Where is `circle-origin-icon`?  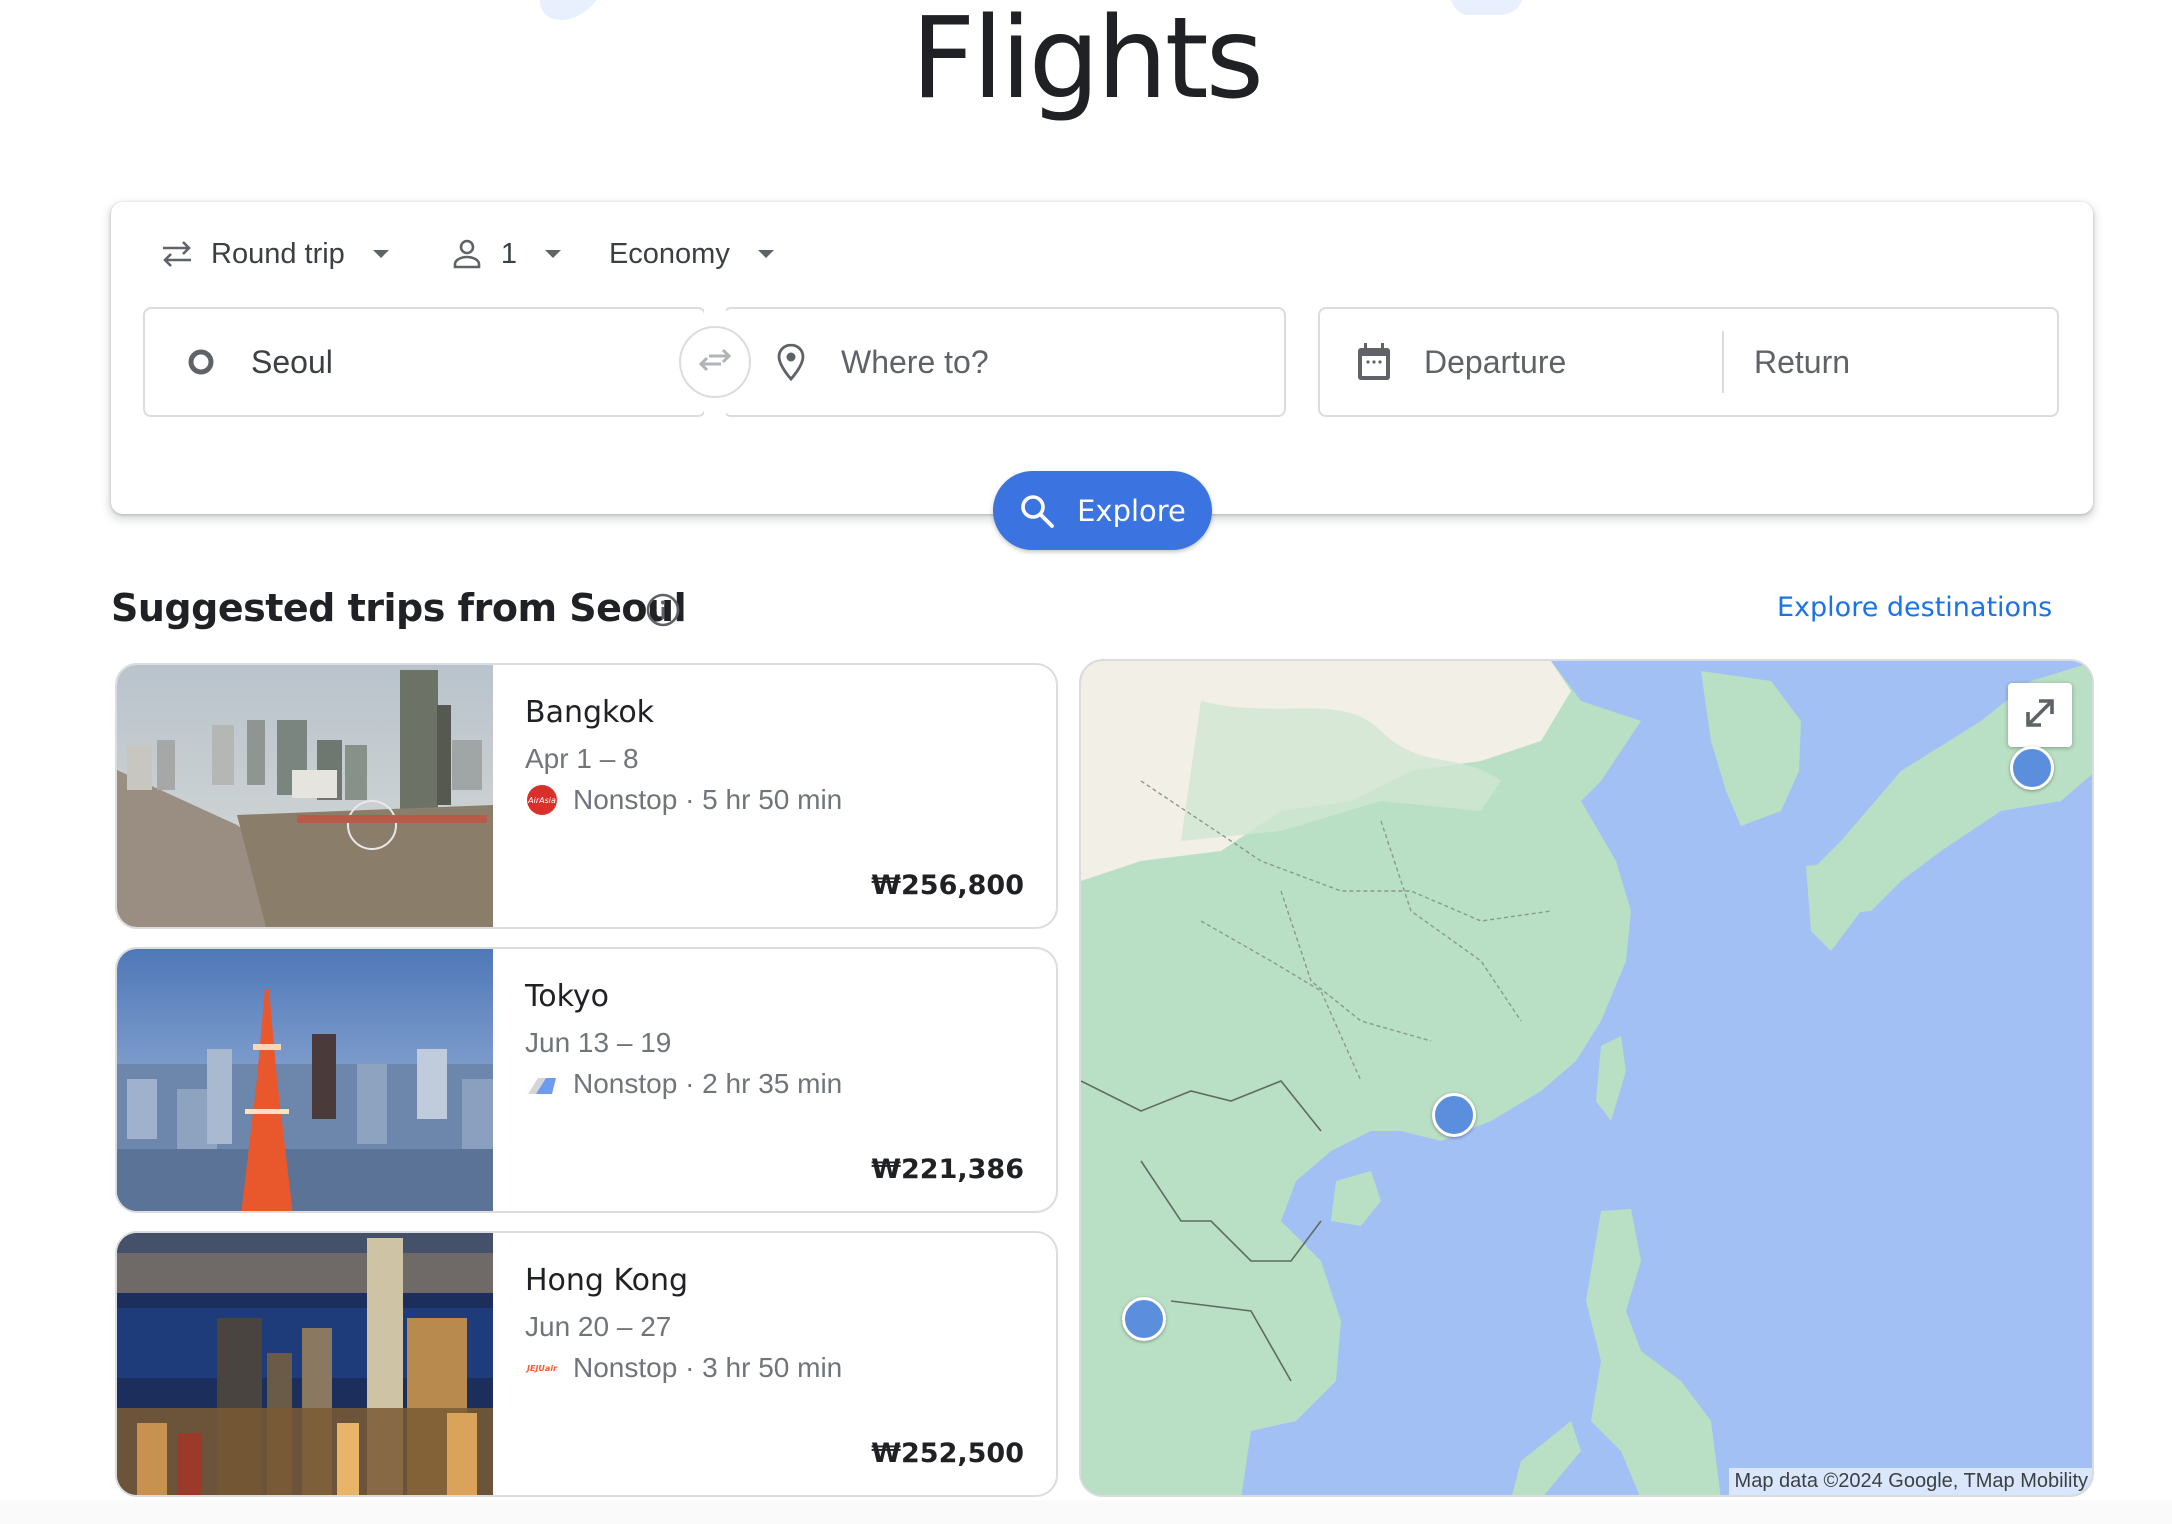 circle-origin-icon is located at coordinates (201, 362).